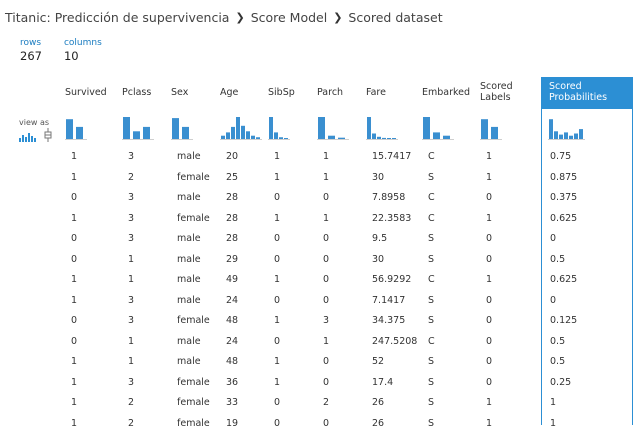 Image resolution: width=640 pixels, height=435 pixels. Describe the element at coordinates (280, 127) in the screenshot. I see `column-histogram-sibsp` at that location.